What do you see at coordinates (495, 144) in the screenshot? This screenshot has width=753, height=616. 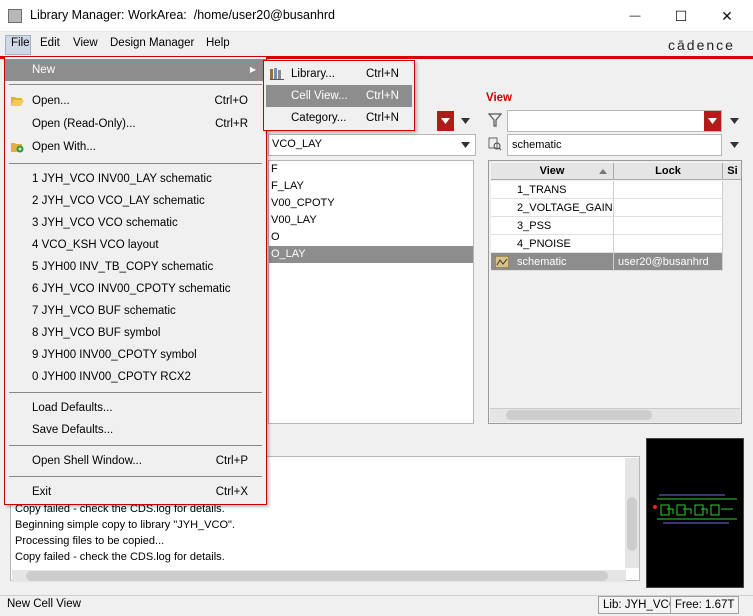 I see `search-icon` at bounding box center [495, 144].